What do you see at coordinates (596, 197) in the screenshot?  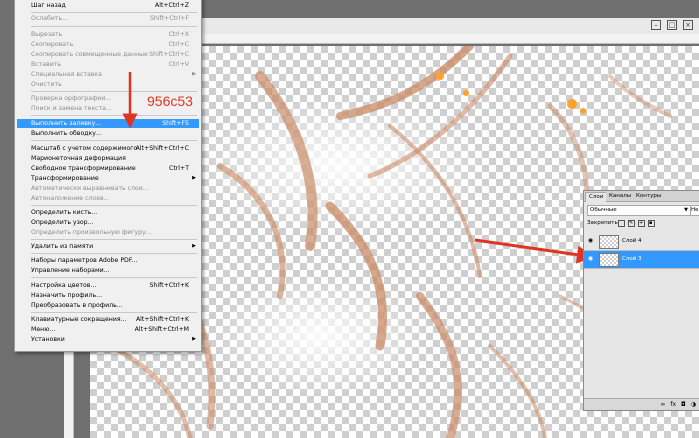 I see `tab-layers: Слои` at bounding box center [596, 197].